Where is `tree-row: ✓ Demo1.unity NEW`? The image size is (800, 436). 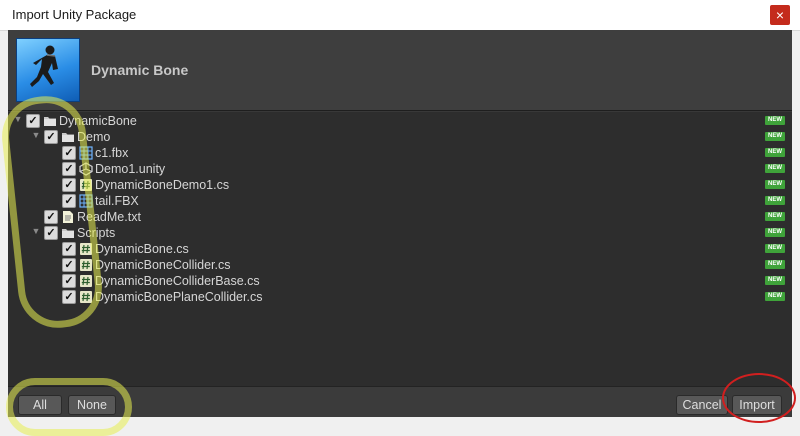 tree-row: ✓ Demo1.unity NEW is located at coordinates (400, 169).